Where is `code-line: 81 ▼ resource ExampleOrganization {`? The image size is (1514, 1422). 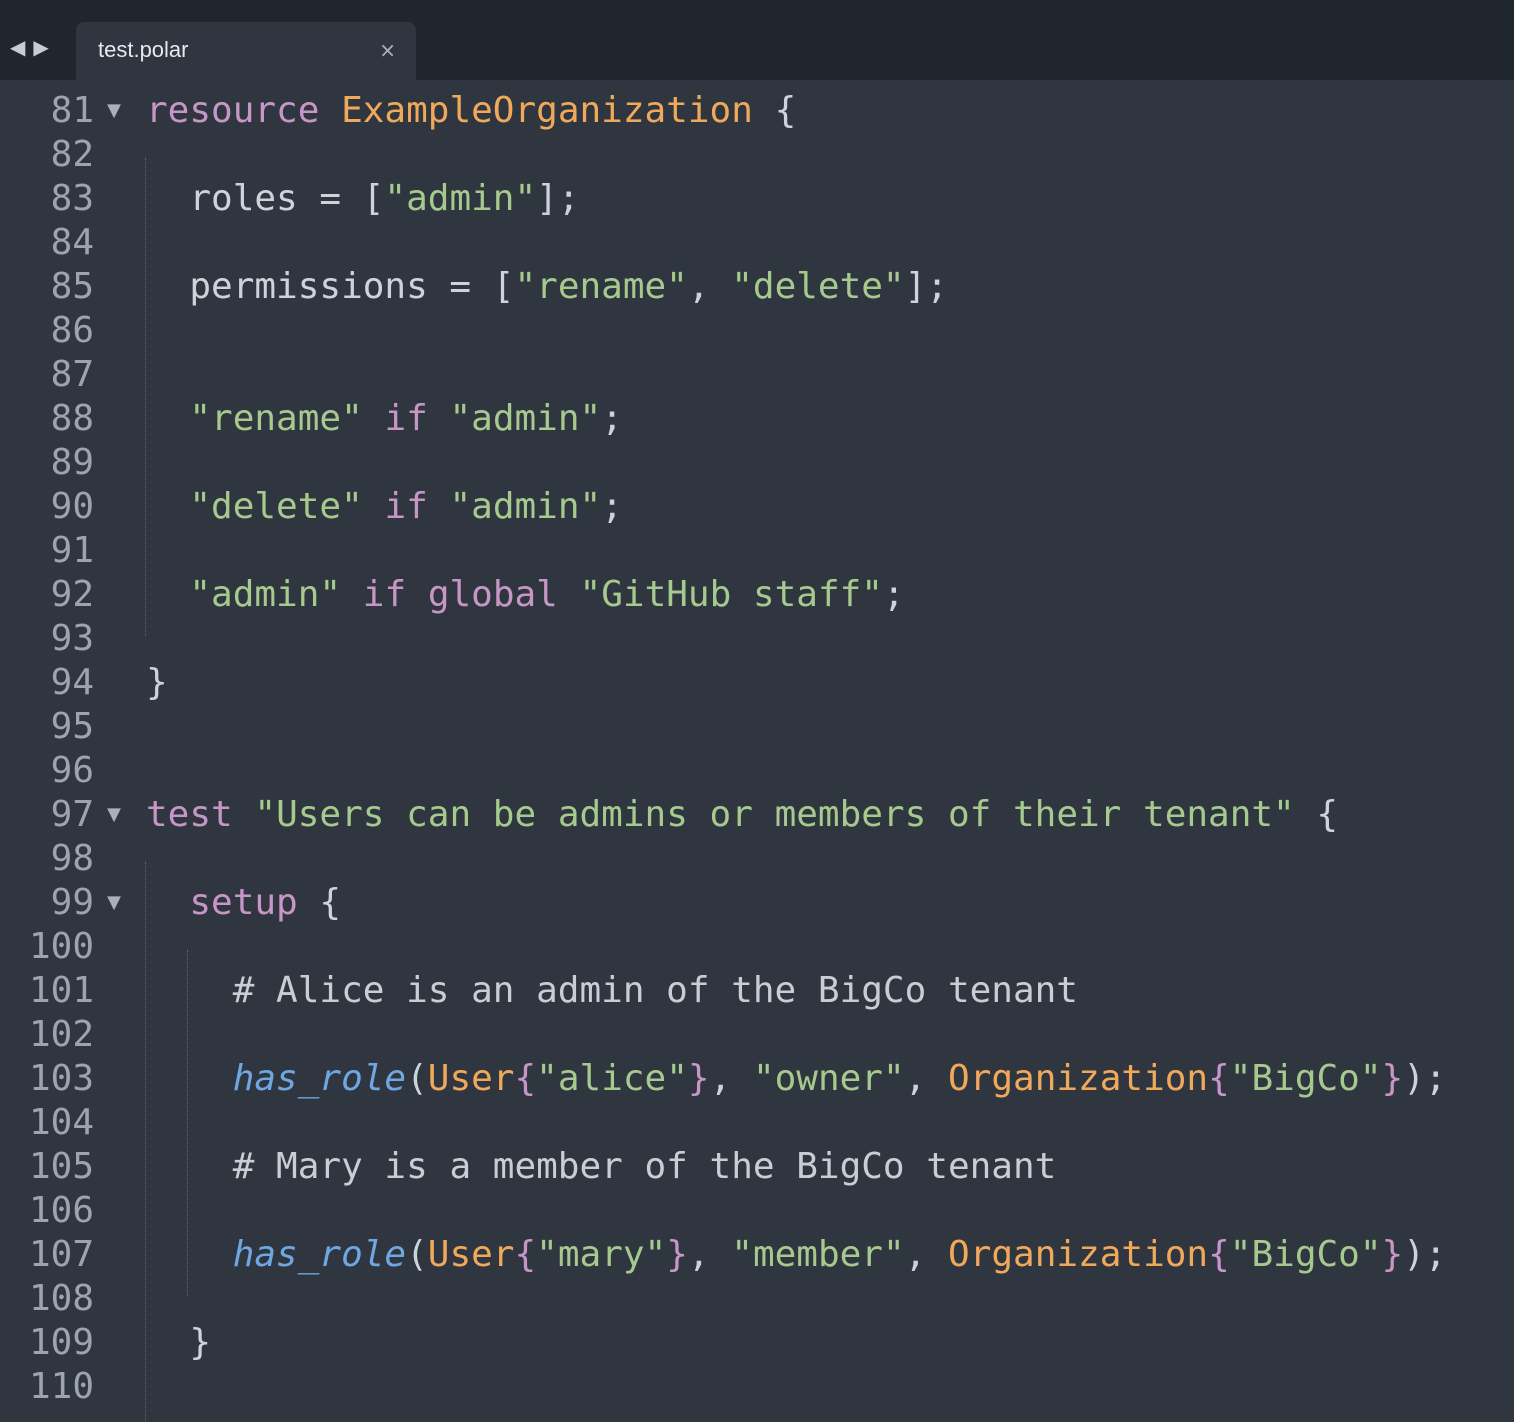
code-line: 81 ▼ resource ExampleOrganization { is located at coordinates (757, 111).